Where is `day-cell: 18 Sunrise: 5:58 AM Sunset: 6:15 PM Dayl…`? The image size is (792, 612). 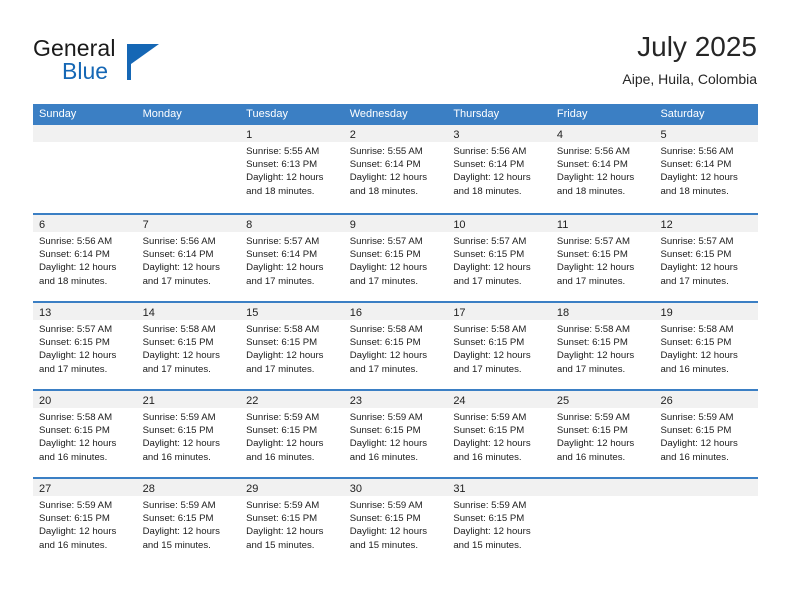 day-cell: 18 Sunrise: 5:58 AM Sunset: 6:15 PM Dayl… is located at coordinates (602, 346).